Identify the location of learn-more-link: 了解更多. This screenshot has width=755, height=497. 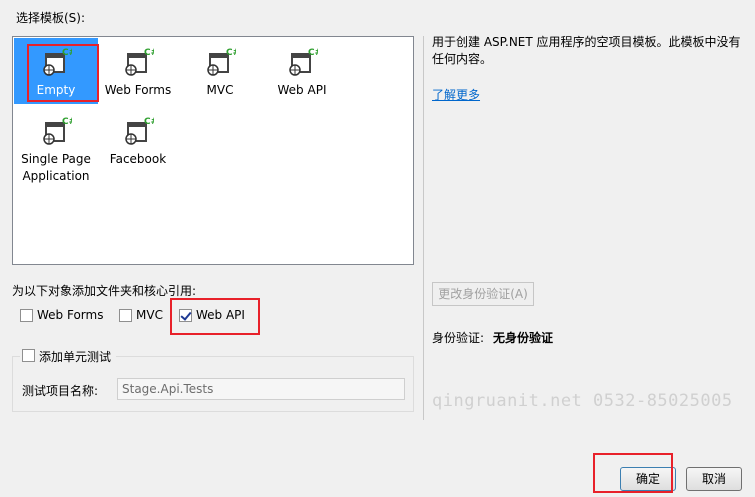
(456, 94).